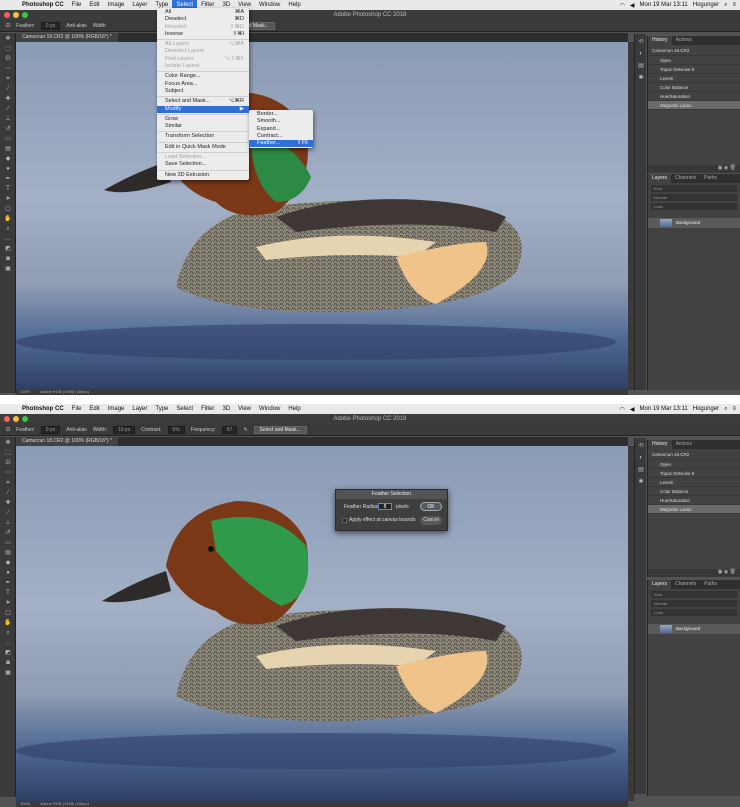 This screenshot has width=740, height=807. I want to click on pen-pressure-icon: ✎, so click(245, 430).